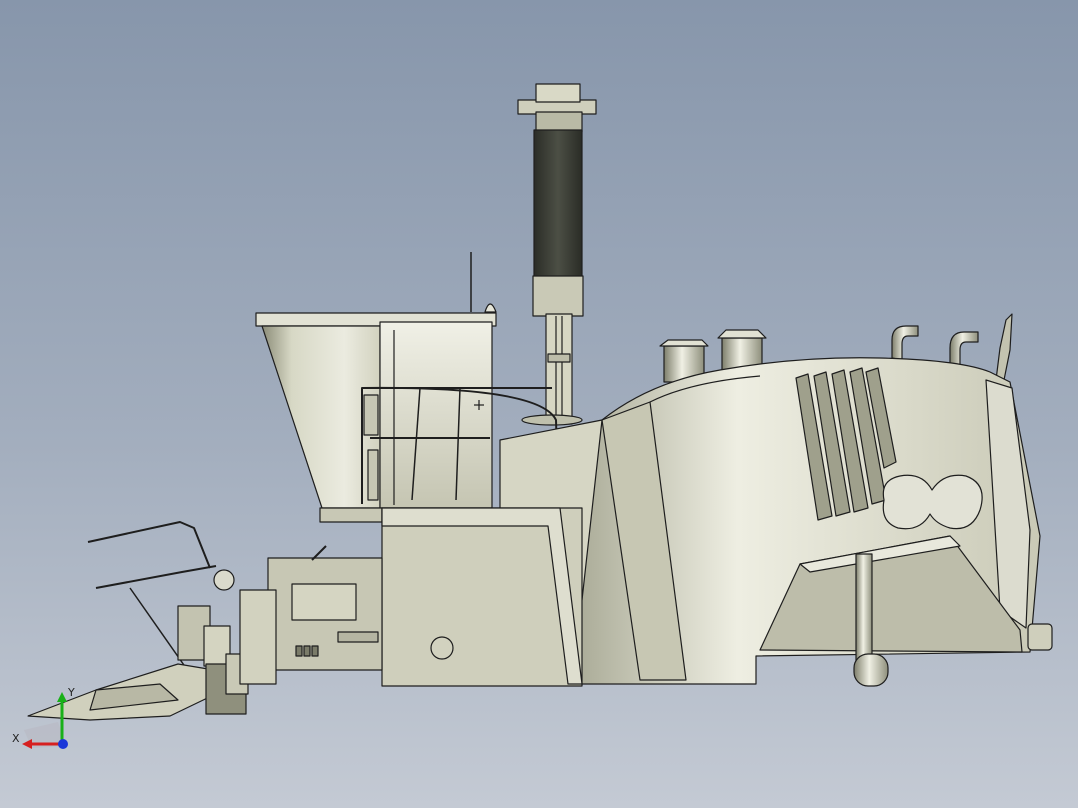  What do you see at coordinates (16, 738) in the screenshot?
I see `x-axis-label: X` at bounding box center [16, 738].